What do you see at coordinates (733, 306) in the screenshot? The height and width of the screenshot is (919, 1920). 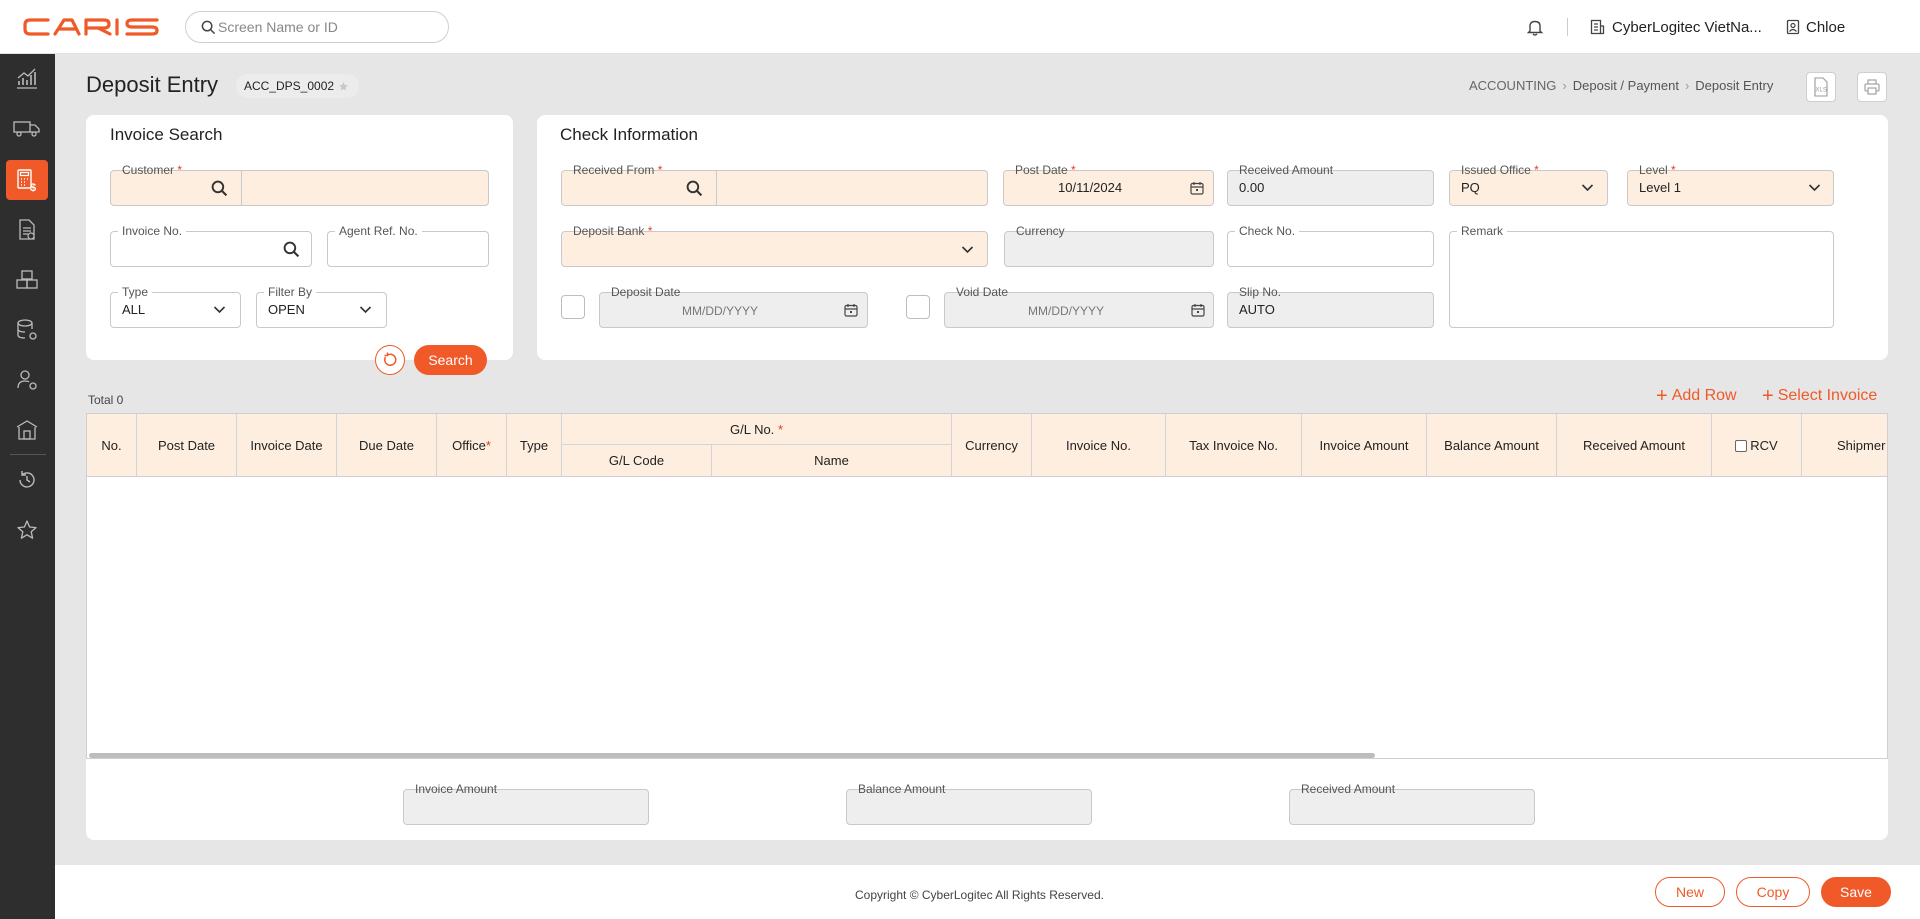 I see `deposit-date-field: Deposit Date MM/DD/YYYY` at bounding box center [733, 306].